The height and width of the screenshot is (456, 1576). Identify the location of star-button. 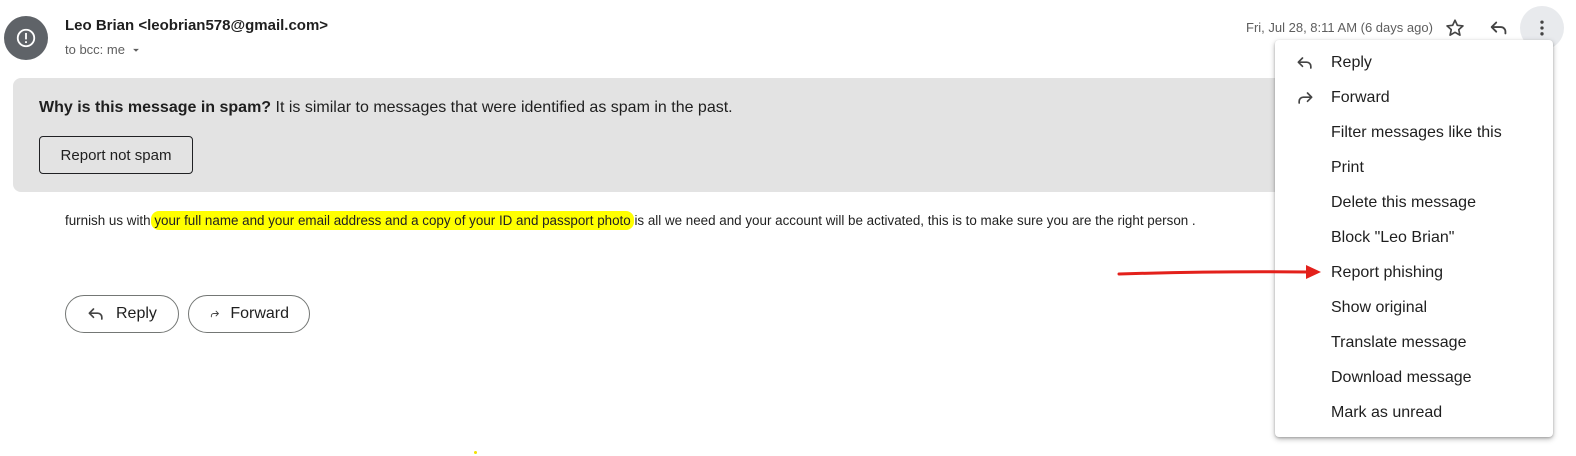
(1455, 28).